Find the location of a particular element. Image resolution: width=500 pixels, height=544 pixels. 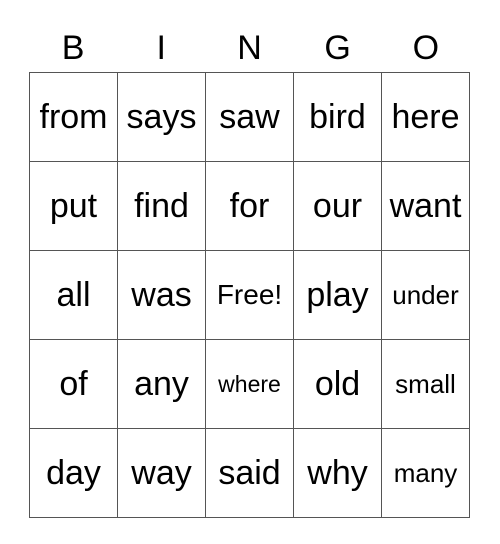

bingo-cell: many is located at coordinates (425, 473).